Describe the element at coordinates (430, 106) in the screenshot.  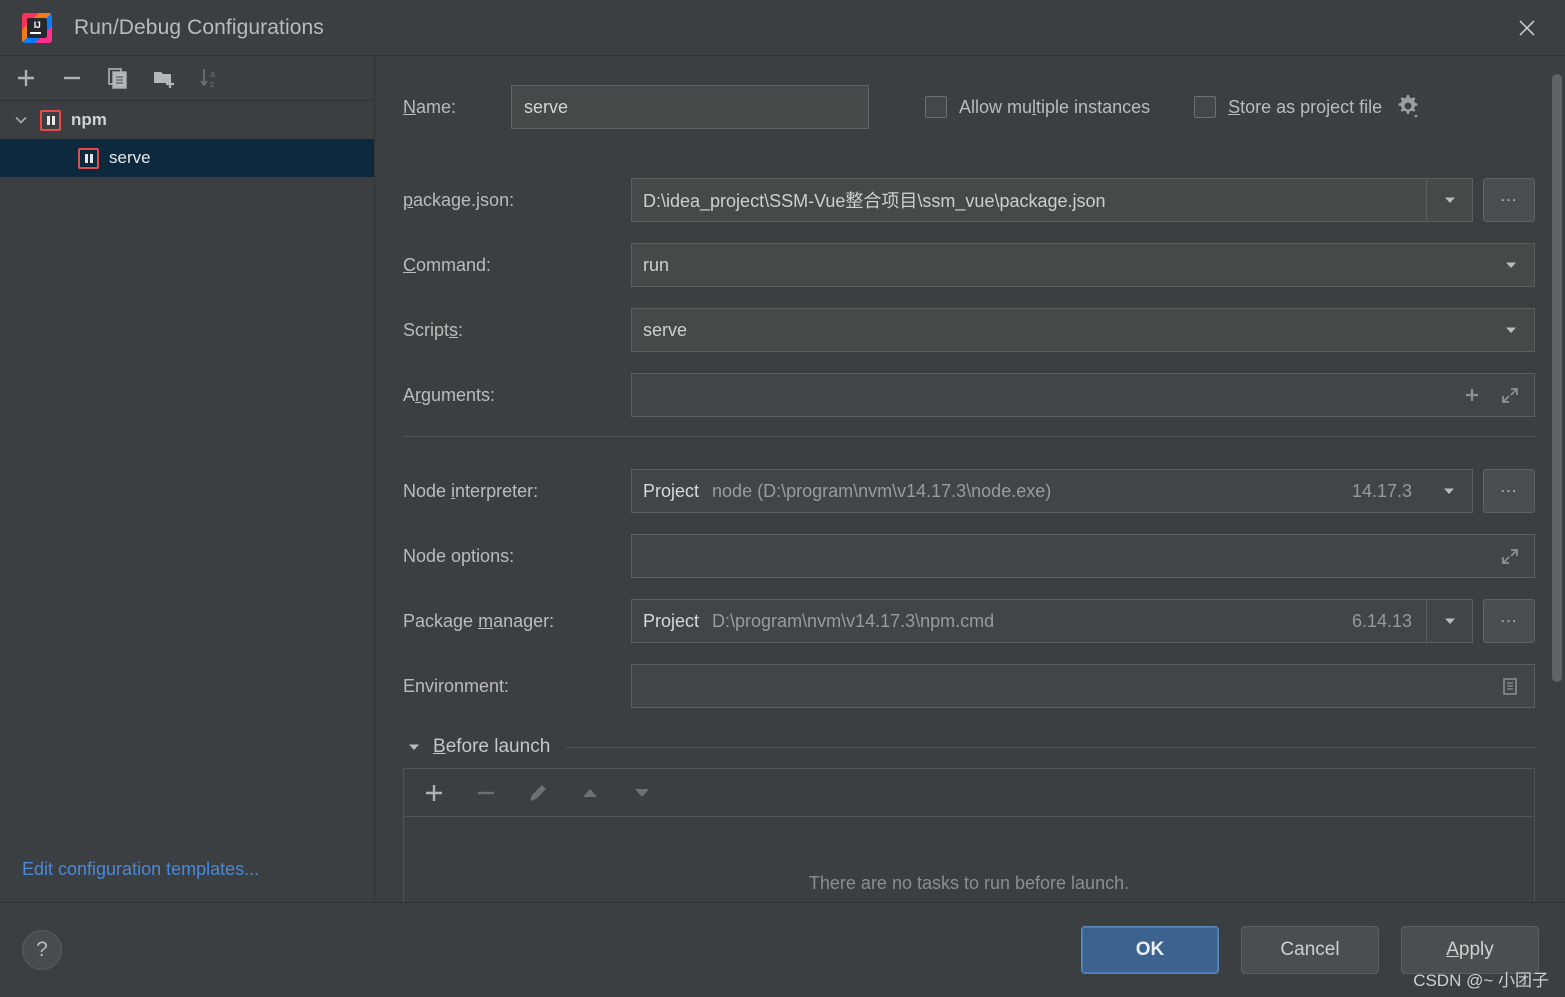
I see `name-label: Name:` at that location.